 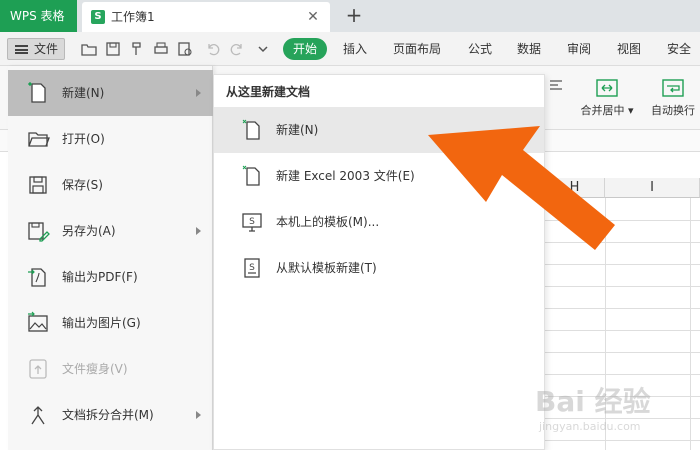 I want to click on menu-item-split-merge: 文档拆分合并(M), so click(x=110, y=415).